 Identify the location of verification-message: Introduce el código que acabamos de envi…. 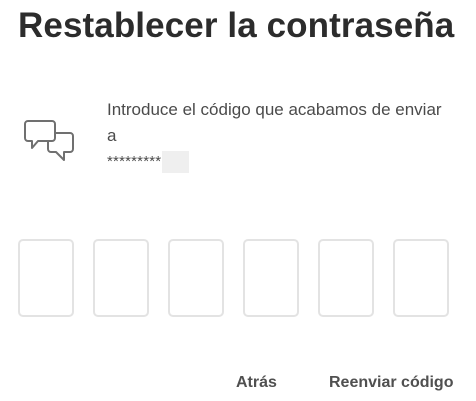
(277, 136).